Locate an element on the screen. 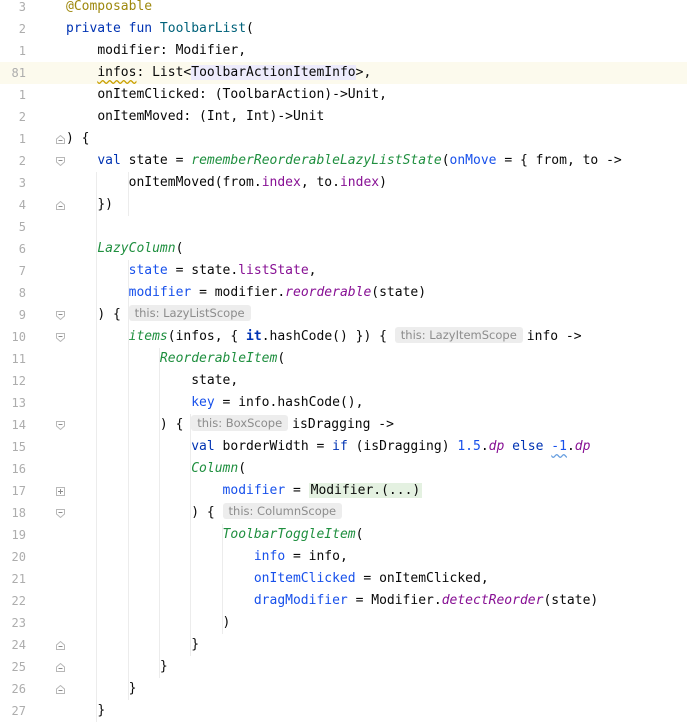 This screenshot has width=687, height=726. code-line: 1 modifier: Modifier, is located at coordinates (343, 51).